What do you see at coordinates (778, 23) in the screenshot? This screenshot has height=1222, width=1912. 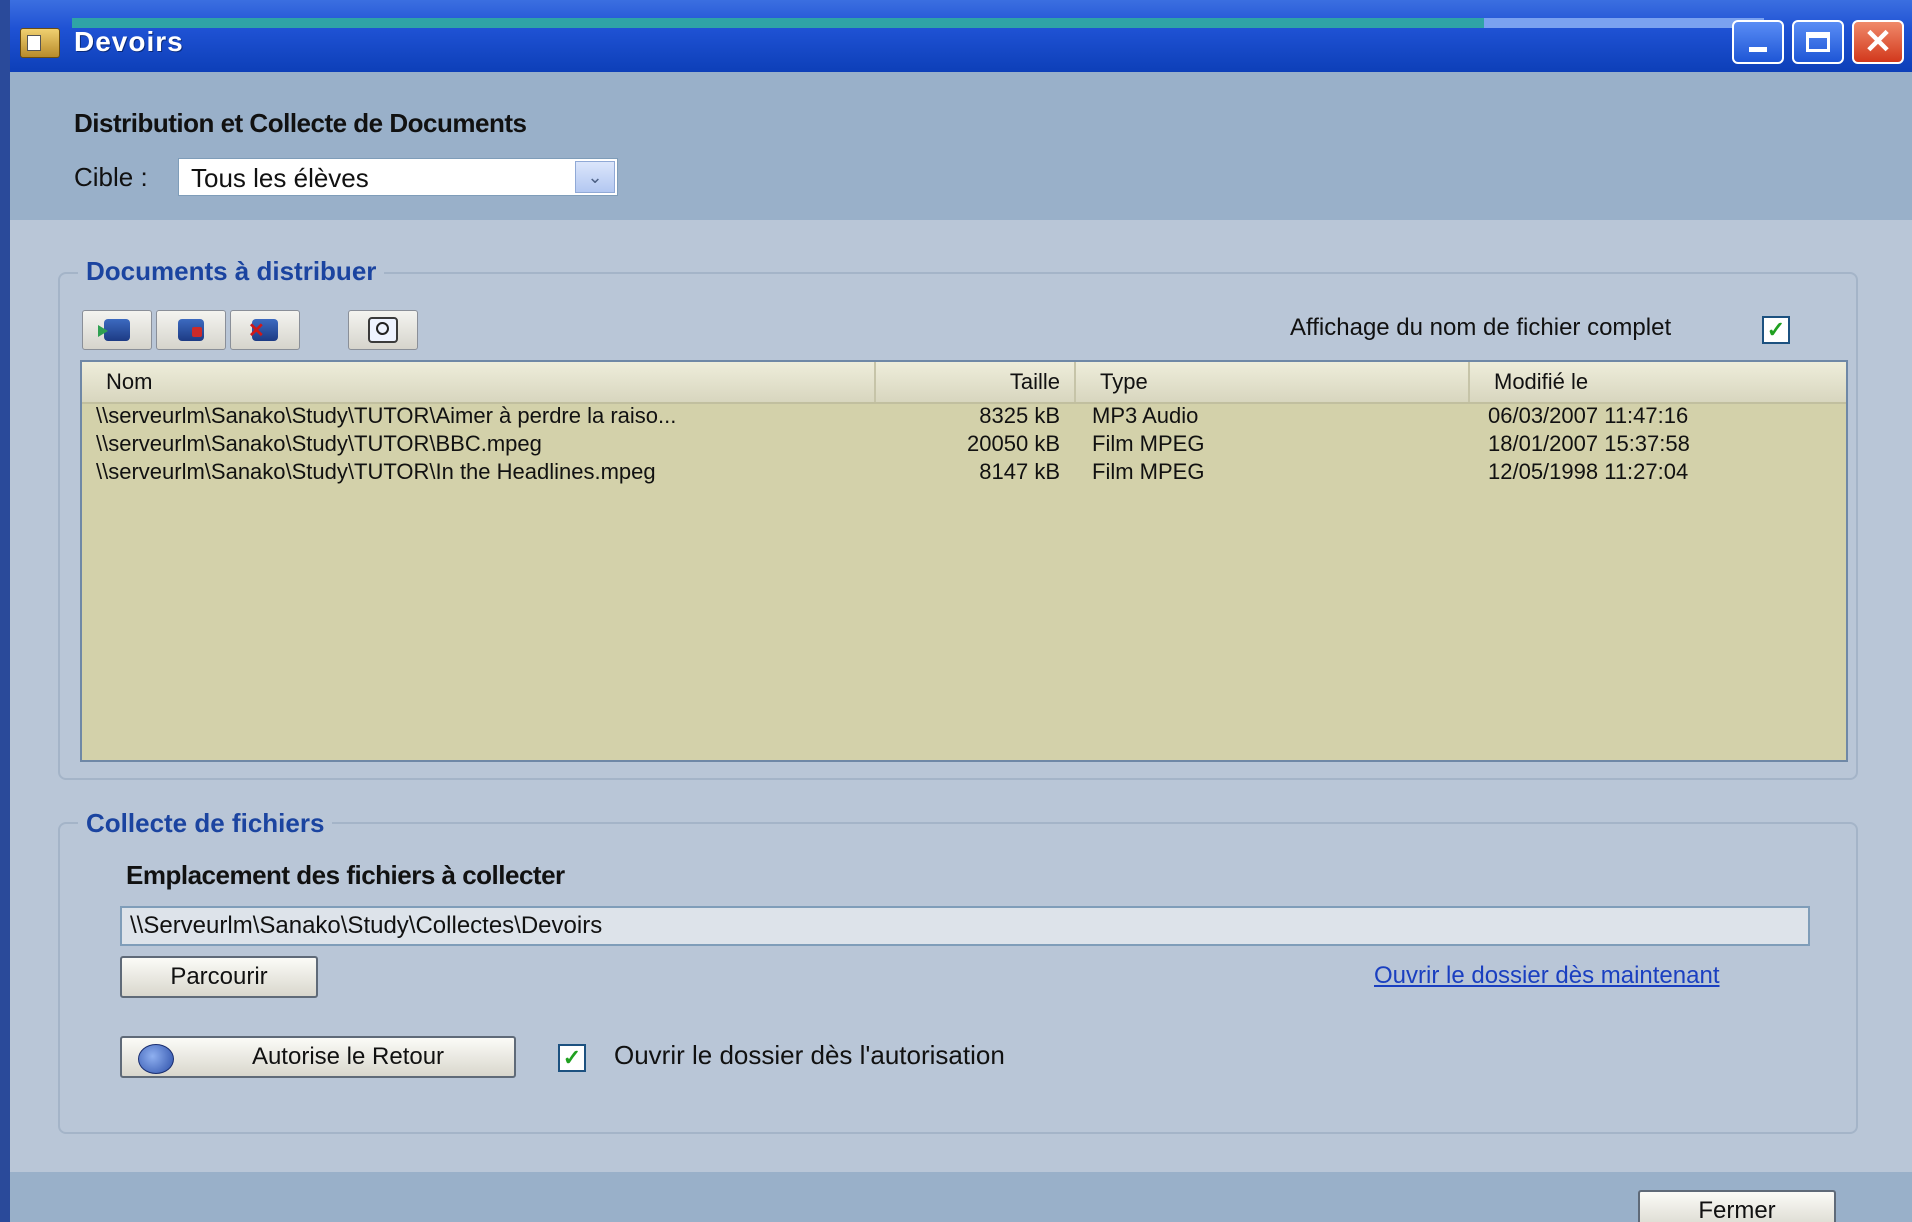 I see `title-bar-highlight` at bounding box center [778, 23].